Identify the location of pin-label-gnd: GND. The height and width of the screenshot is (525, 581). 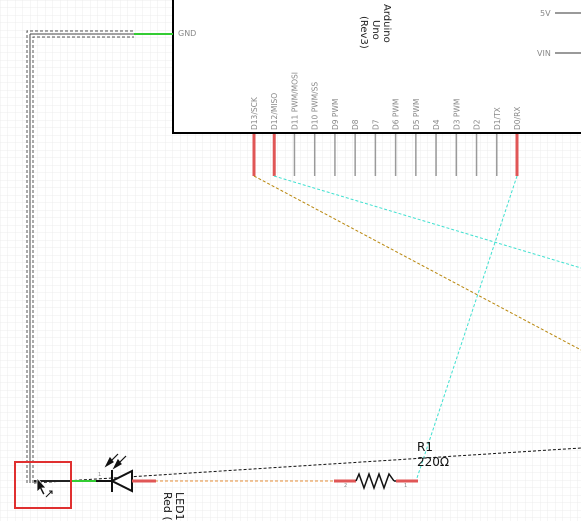
(187, 33).